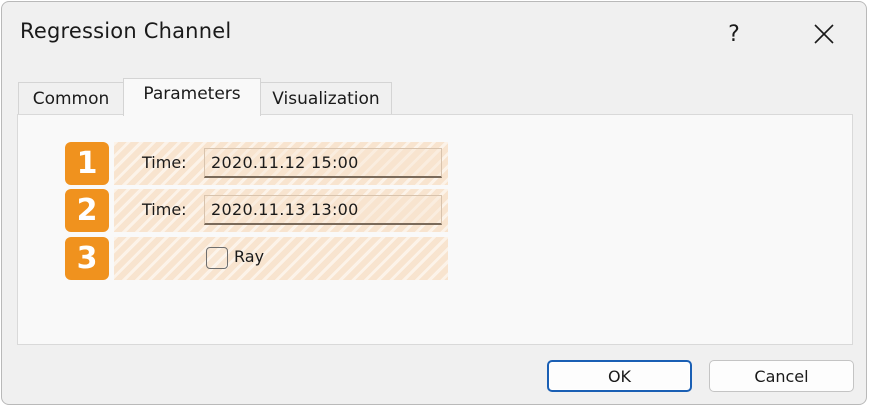 This screenshot has height=408, width=870. I want to click on time-row-1: 1 Time: 2020.11.12 15:00, so click(256, 163).